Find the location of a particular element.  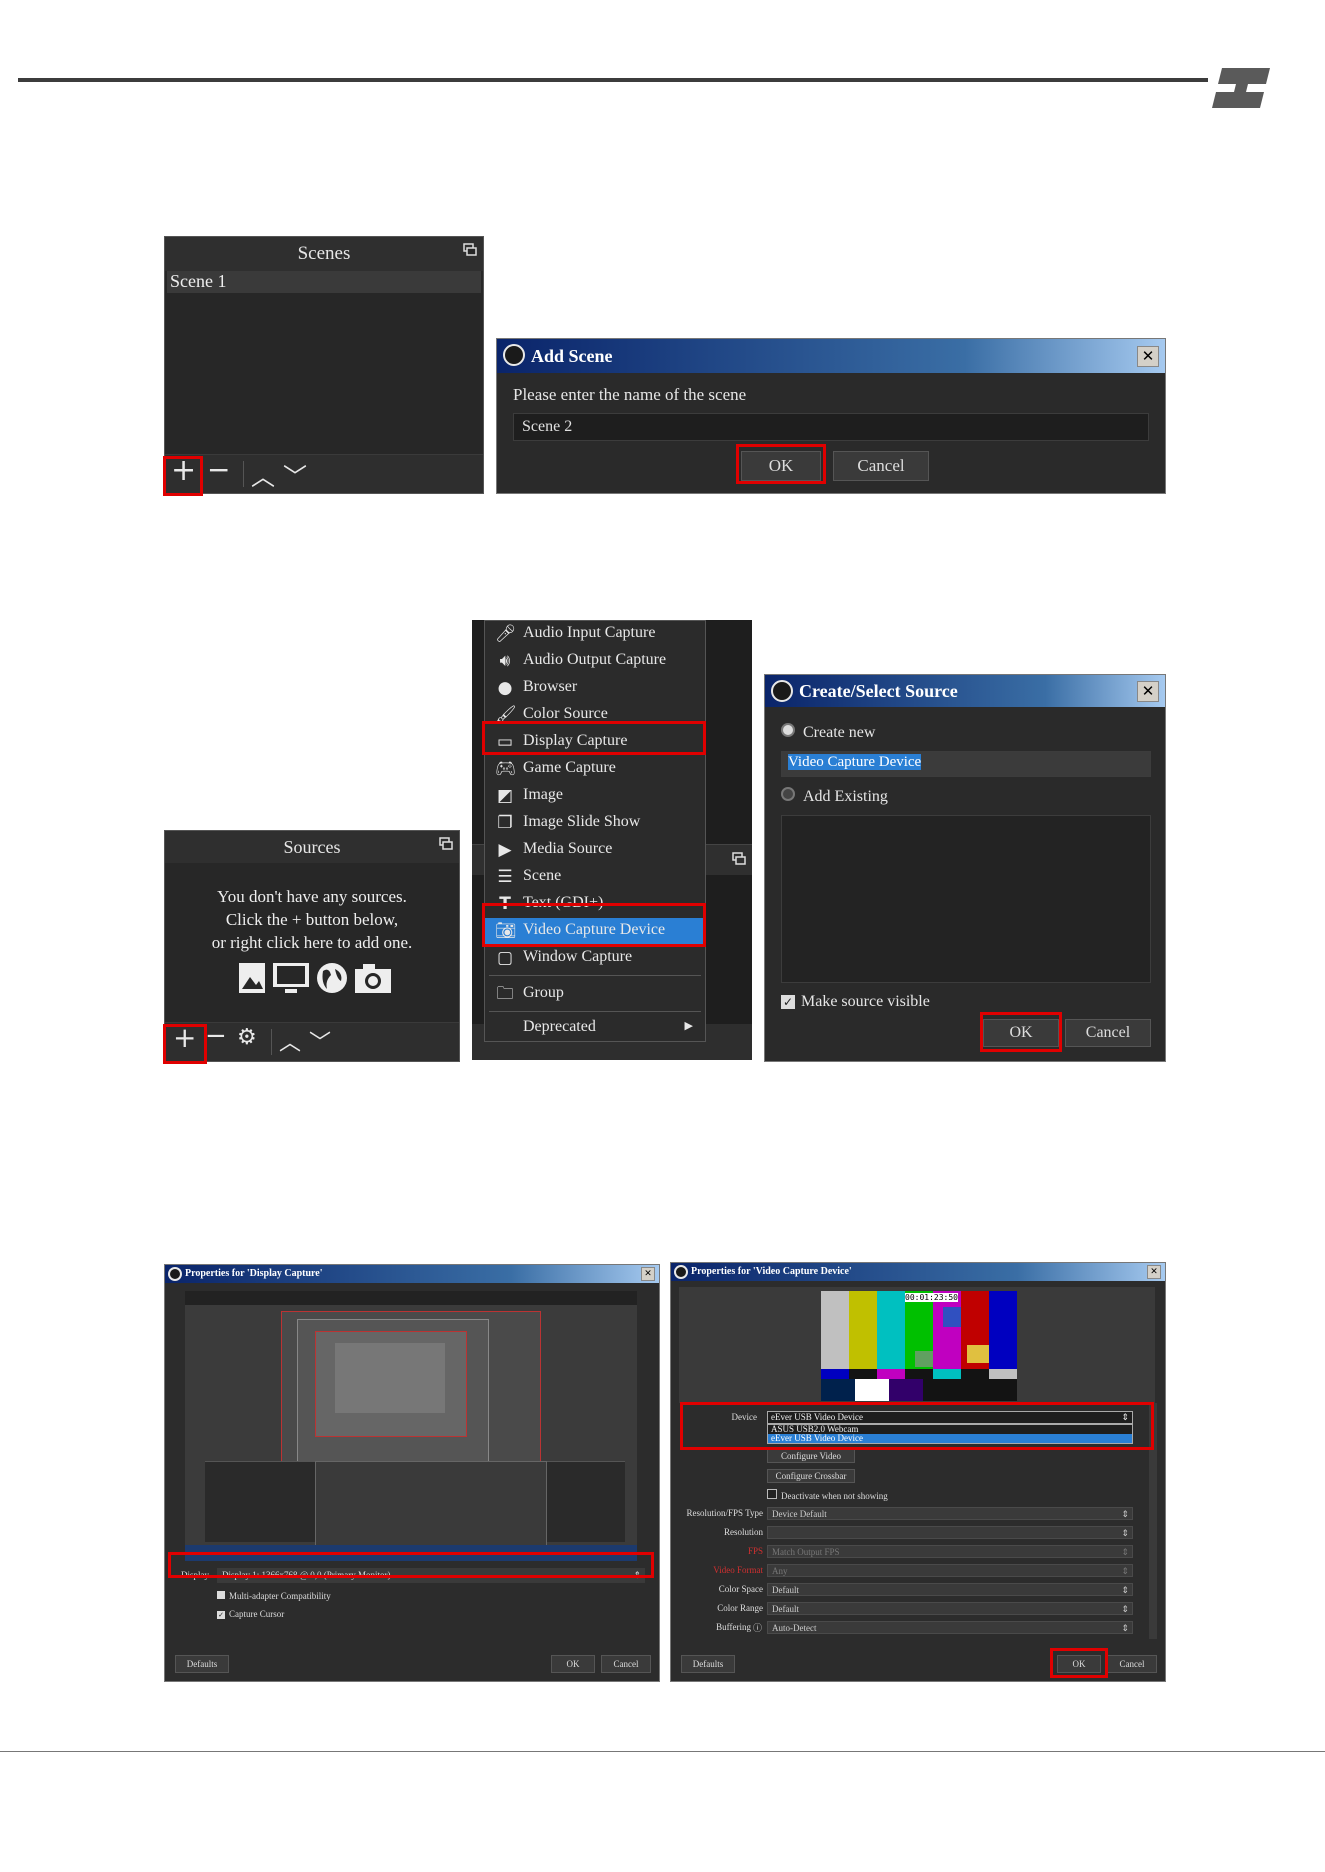

create-new-radio: Create new is located at coordinates (828, 732).